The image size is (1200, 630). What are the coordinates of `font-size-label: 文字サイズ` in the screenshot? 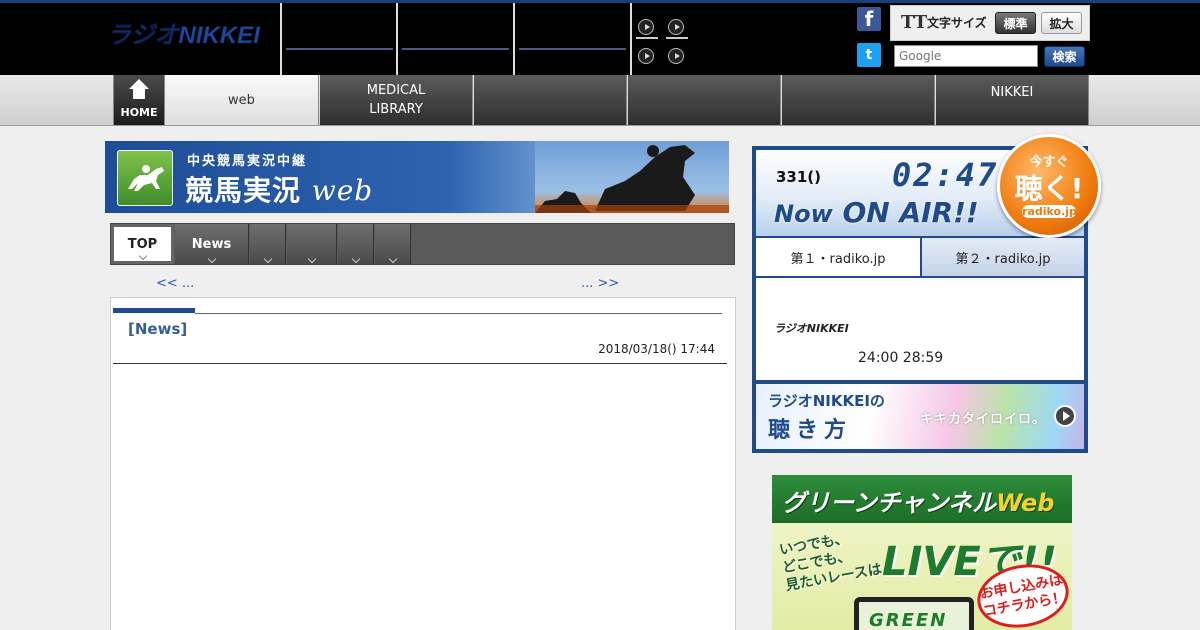 It's located at (957, 23).